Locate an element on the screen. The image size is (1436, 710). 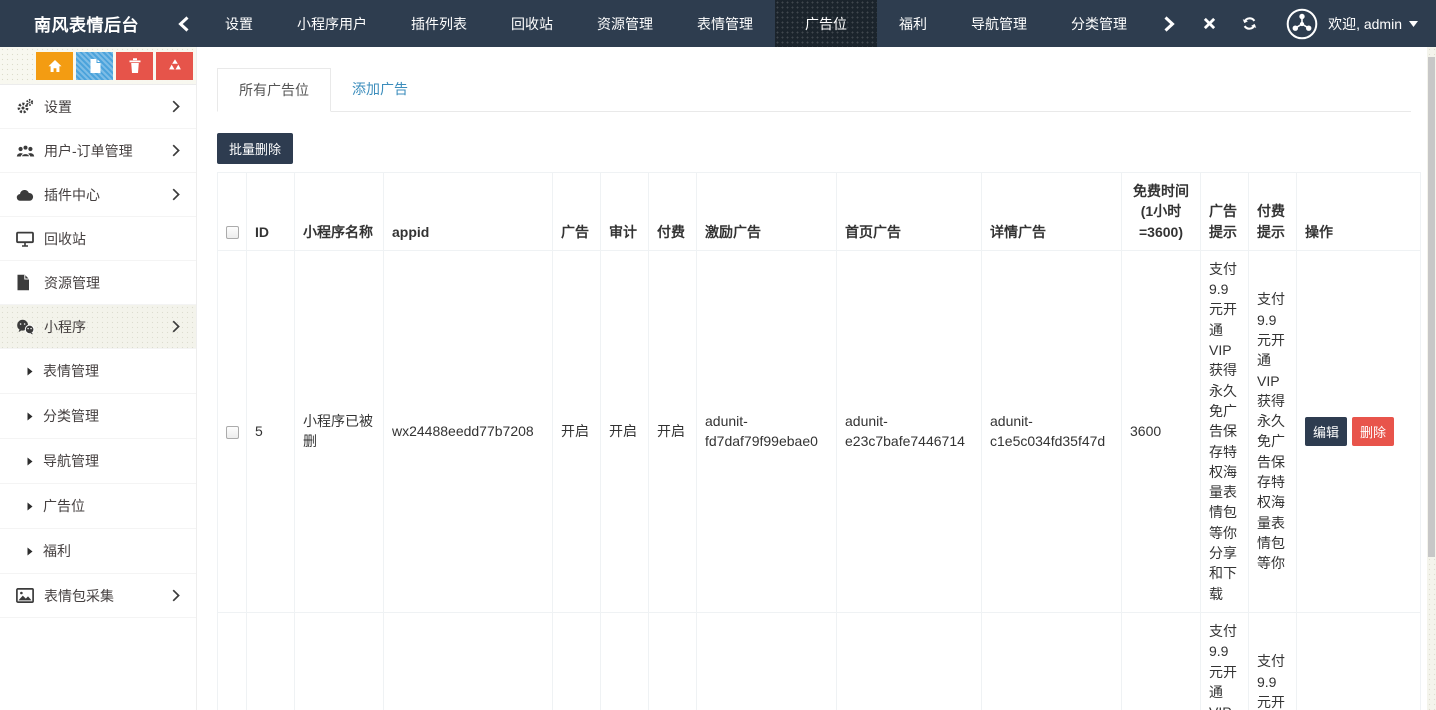
users-icon is located at coordinates (30, 151).